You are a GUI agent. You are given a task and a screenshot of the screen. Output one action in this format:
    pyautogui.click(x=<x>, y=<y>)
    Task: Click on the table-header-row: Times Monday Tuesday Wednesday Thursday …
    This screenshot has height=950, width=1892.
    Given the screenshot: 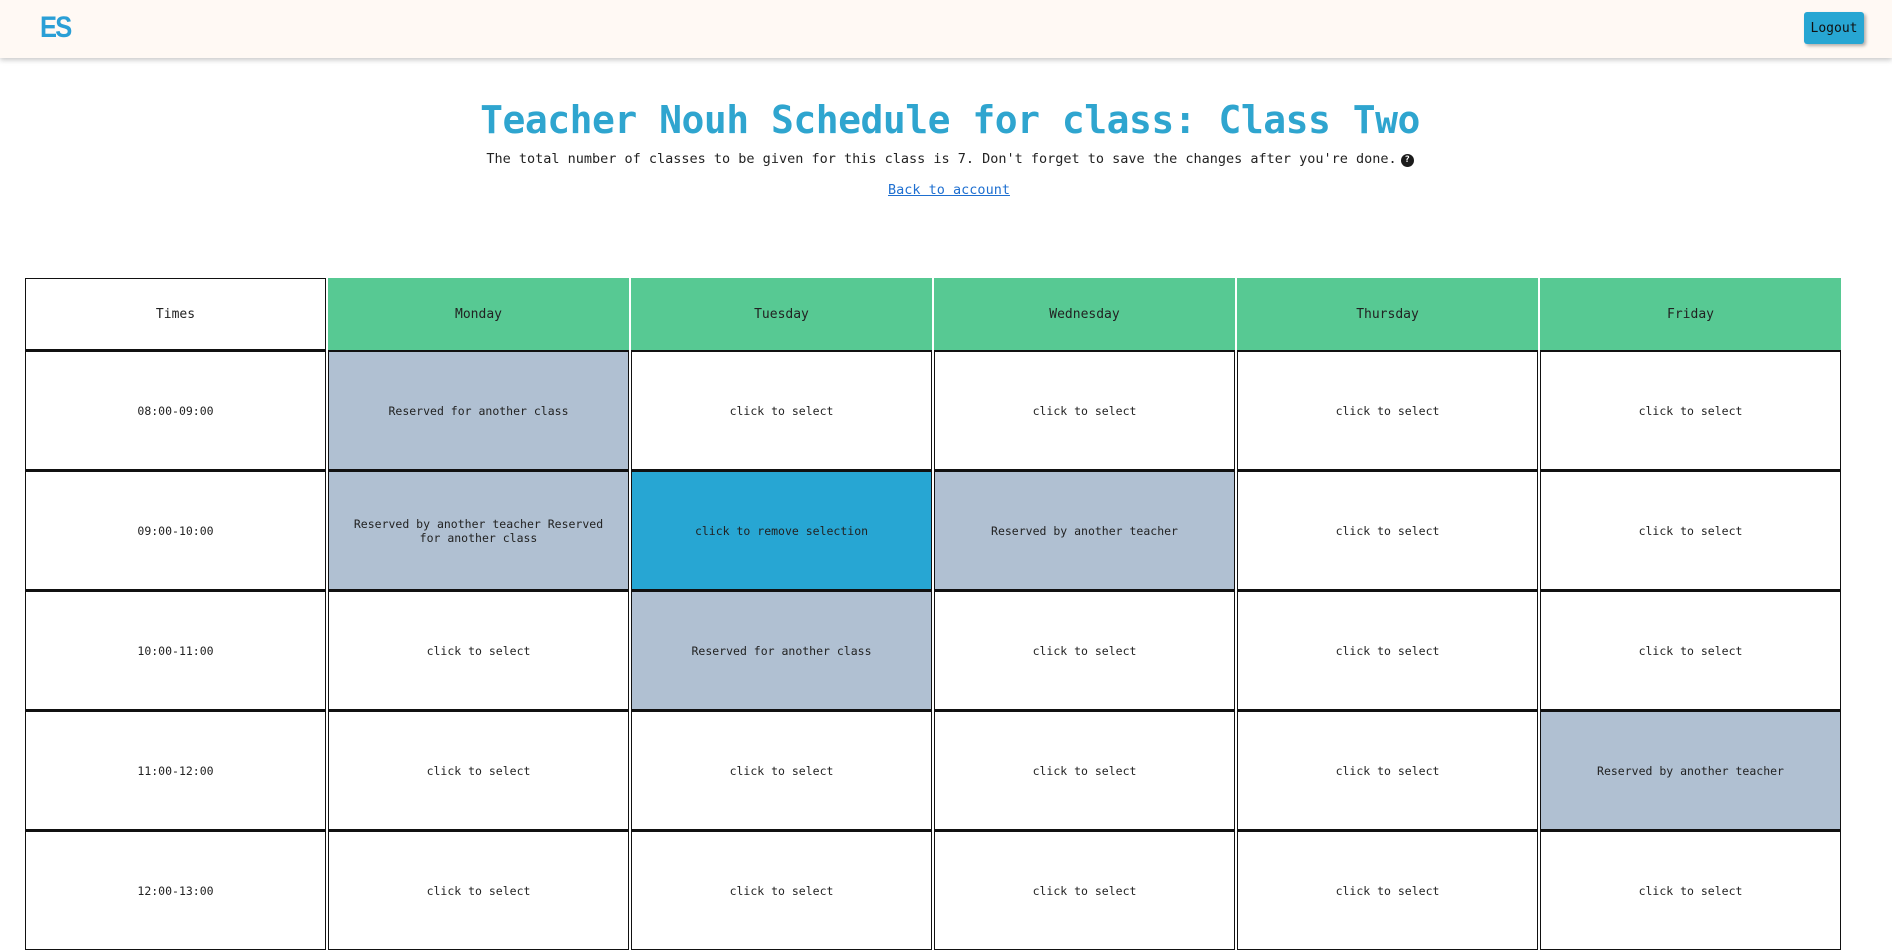 What is the action you would take?
    pyautogui.click(x=933, y=314)
    